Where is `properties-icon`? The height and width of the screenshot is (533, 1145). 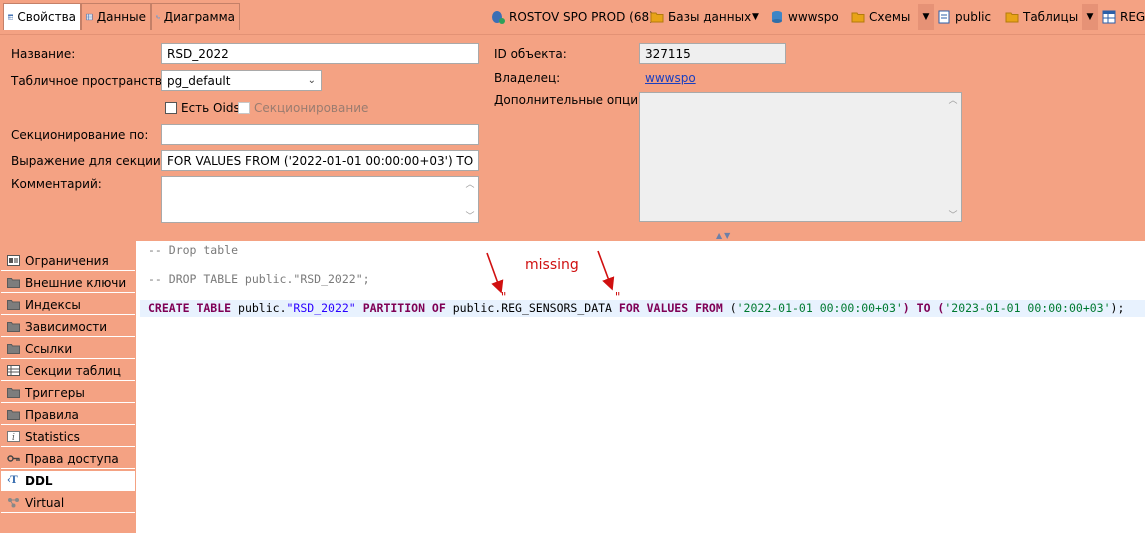 properties-icon is located at coordinates (11, 17).